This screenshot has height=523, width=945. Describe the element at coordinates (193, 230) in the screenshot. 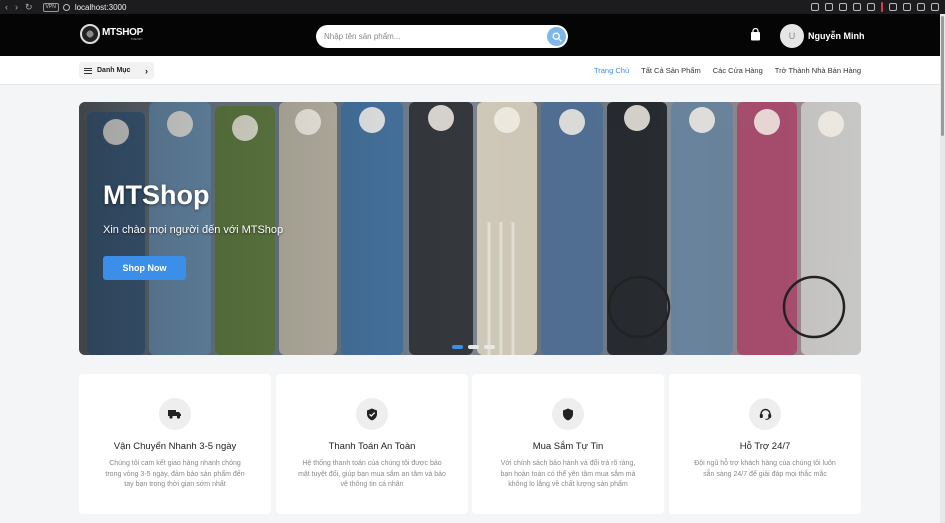

I see `banner-subtitle: Xin chào mọi người đến với MTShop` at that location.